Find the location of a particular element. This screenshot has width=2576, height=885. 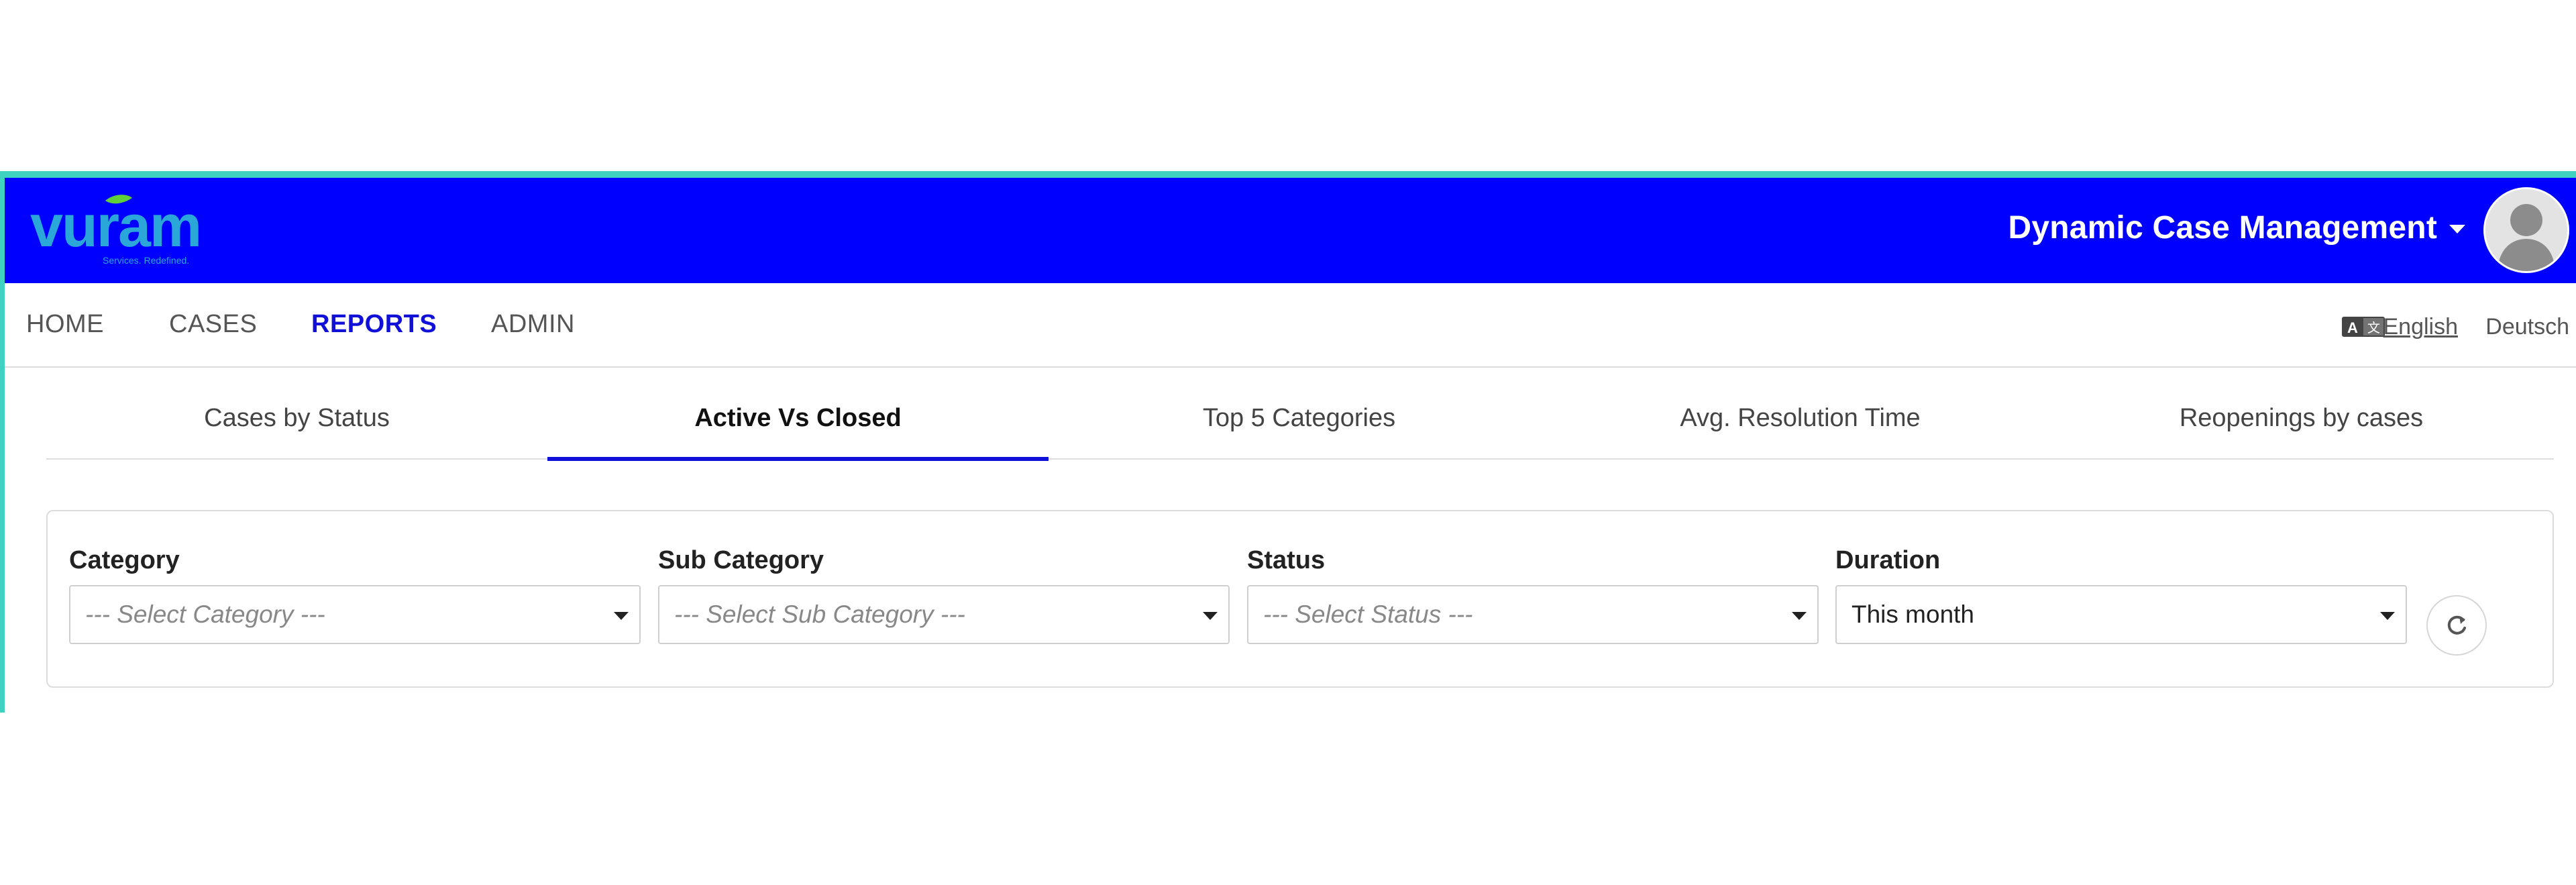

tab-avg-resolution-time: Avg. Resolution Time is located at coordinates (1800, 414).